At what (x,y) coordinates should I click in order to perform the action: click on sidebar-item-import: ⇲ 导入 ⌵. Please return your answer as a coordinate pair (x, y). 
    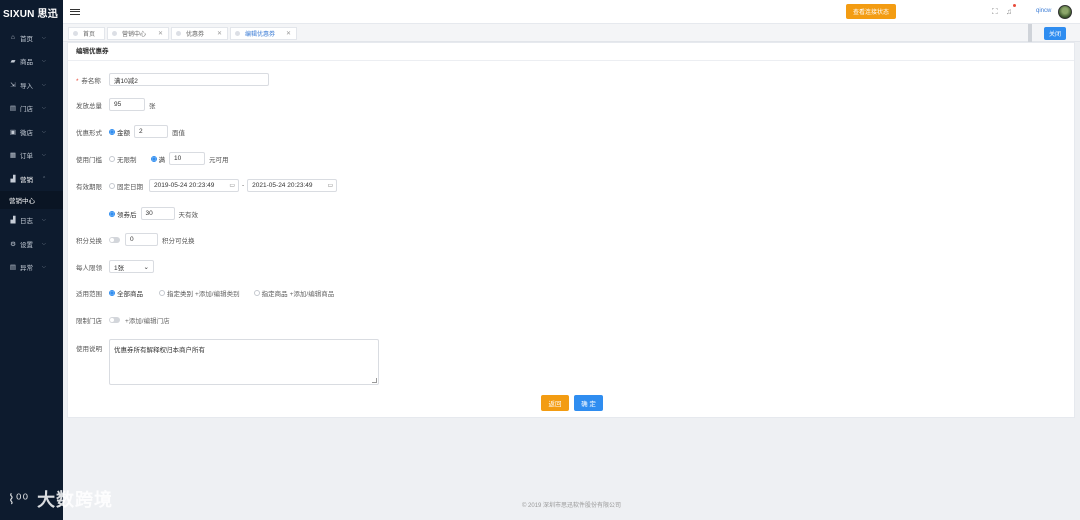
    Looking at the image, I should click on (31, 85).